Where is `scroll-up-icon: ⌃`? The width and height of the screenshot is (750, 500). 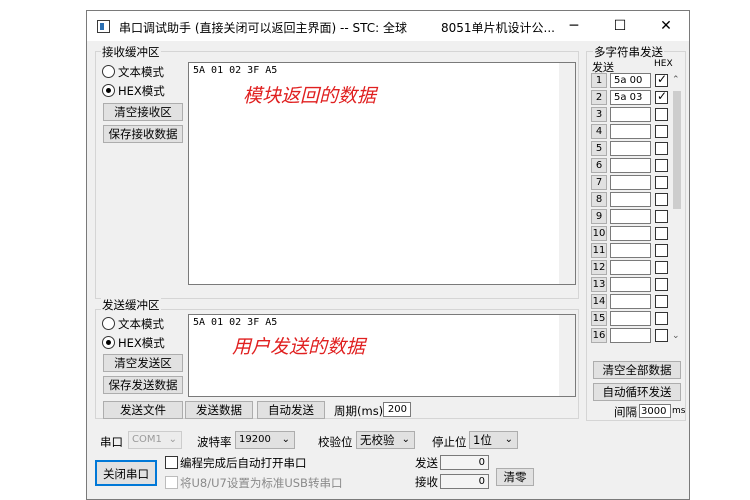
scroll-up-icon: ⌃ is located at coordinates (676, 80).